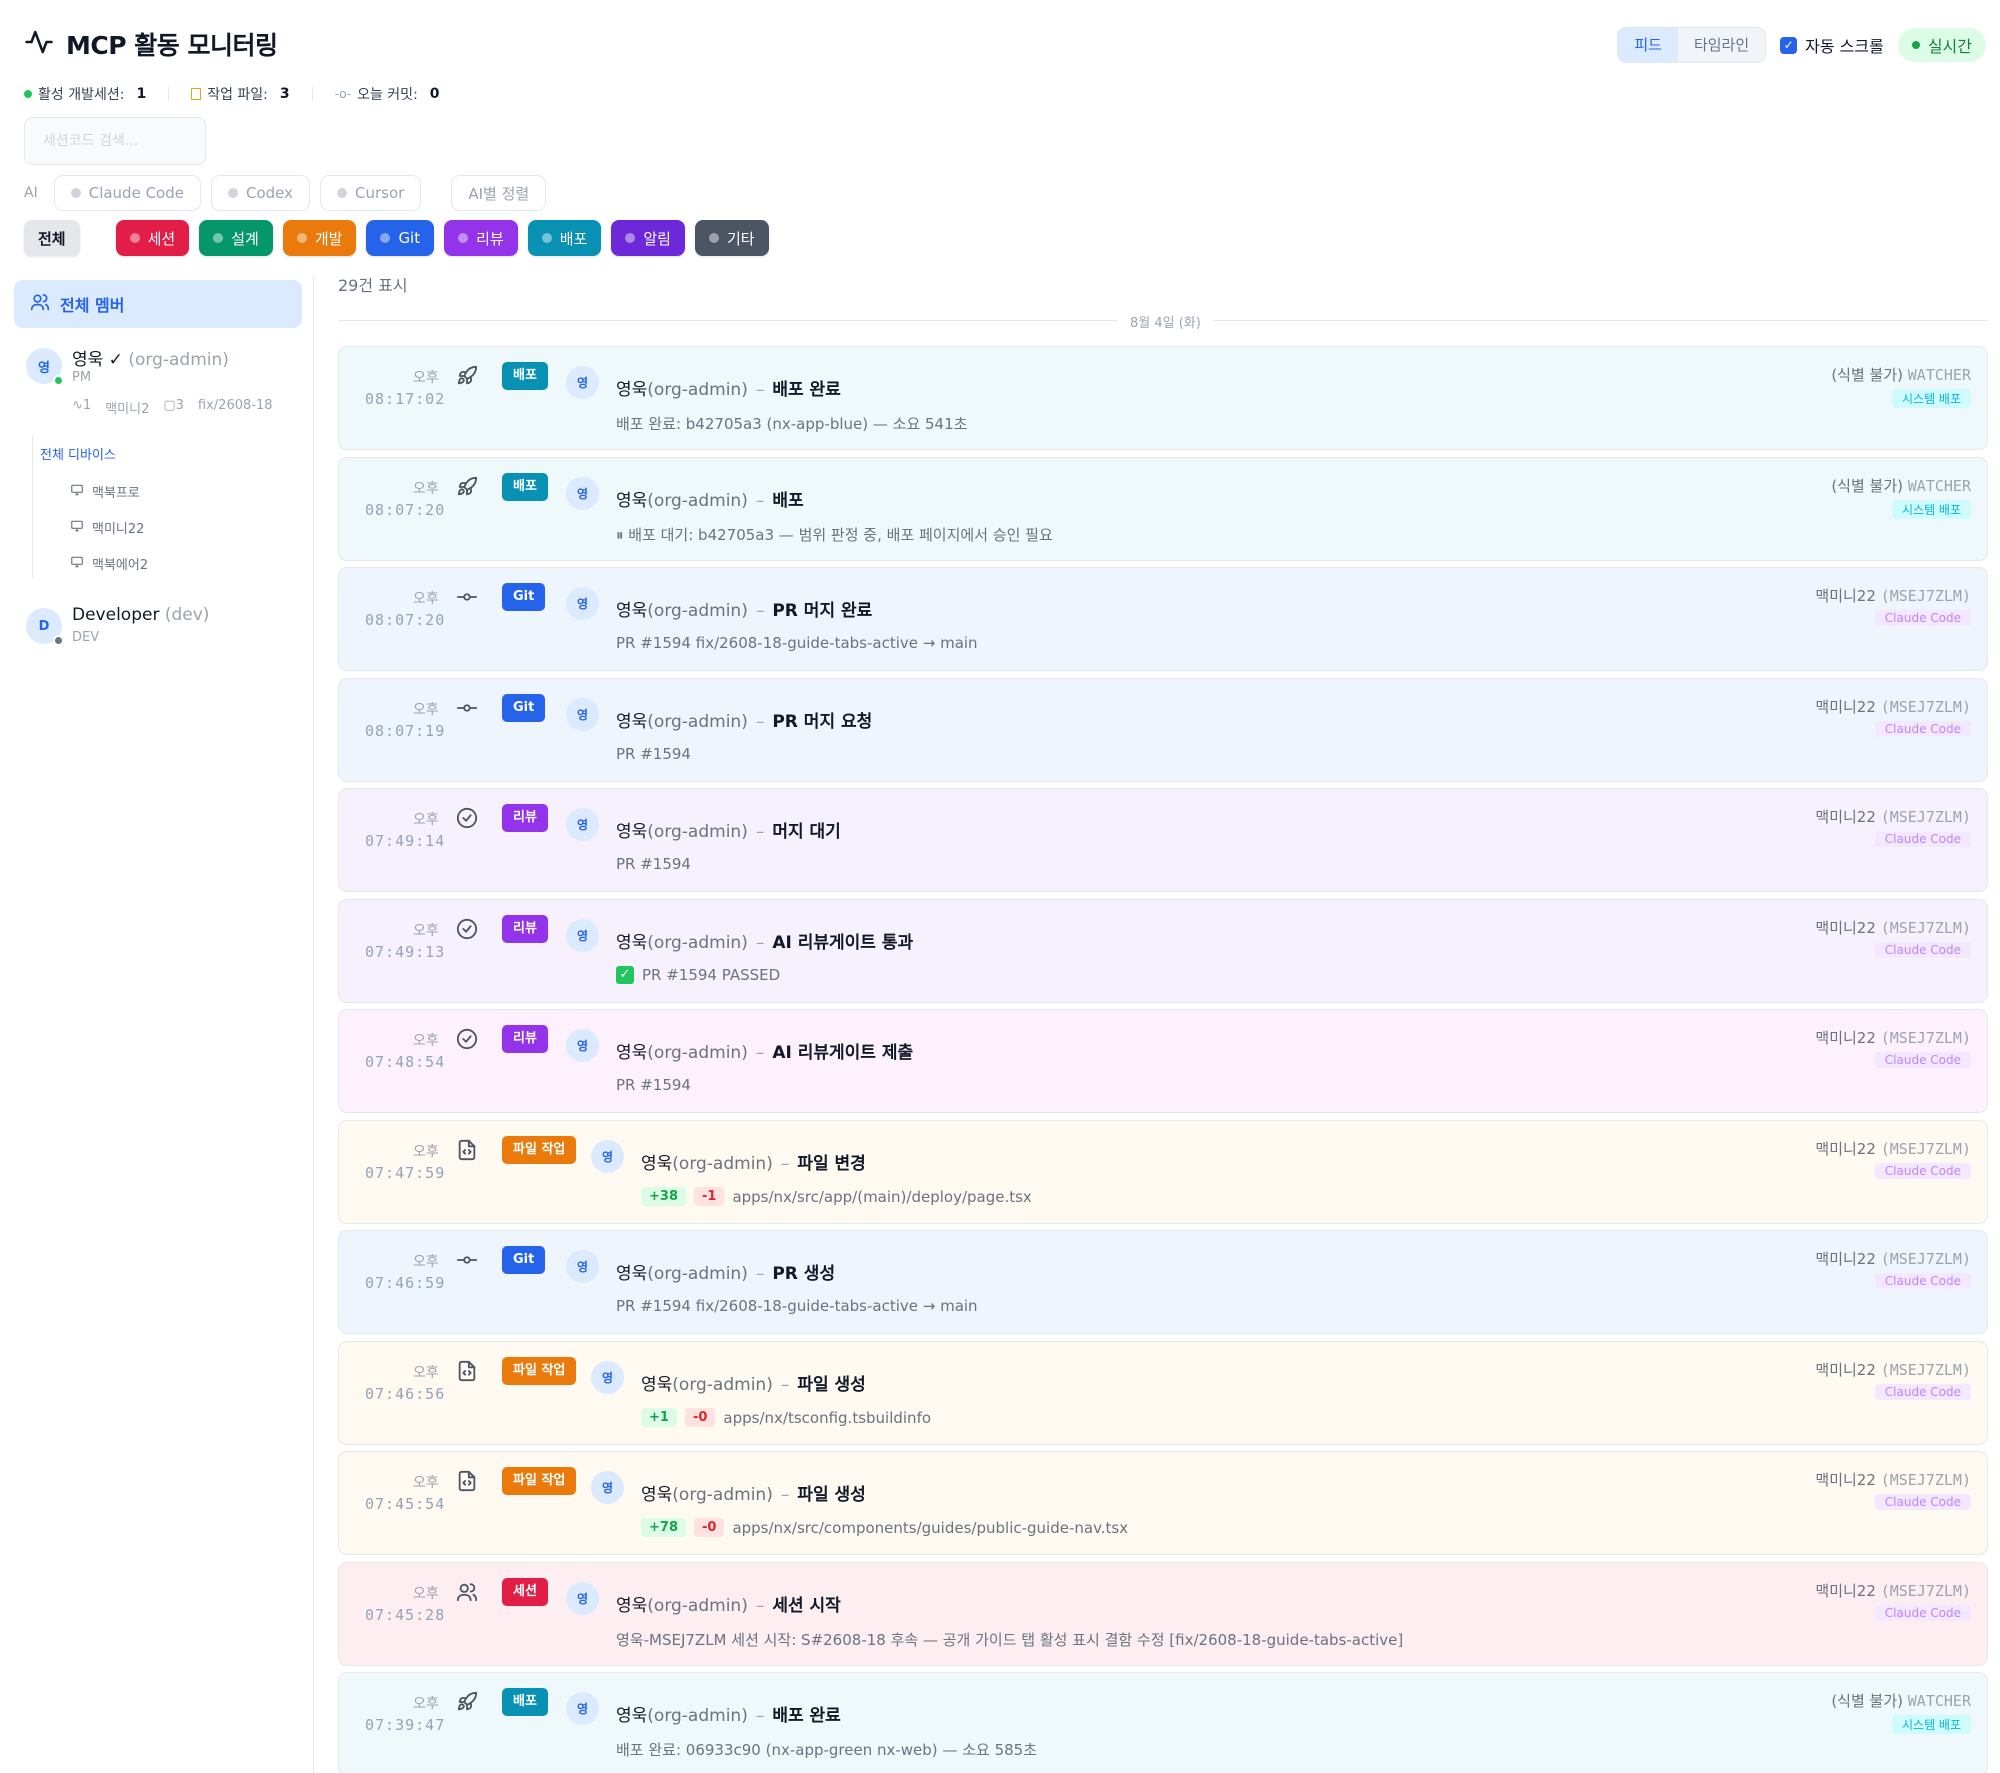 The width and height of the screenshot is (2000, 1773). Describe the element at coordinates (81, 95) in the screenshot. I see `stat-active-sessions-label: 활성 개발세션:` at that location.